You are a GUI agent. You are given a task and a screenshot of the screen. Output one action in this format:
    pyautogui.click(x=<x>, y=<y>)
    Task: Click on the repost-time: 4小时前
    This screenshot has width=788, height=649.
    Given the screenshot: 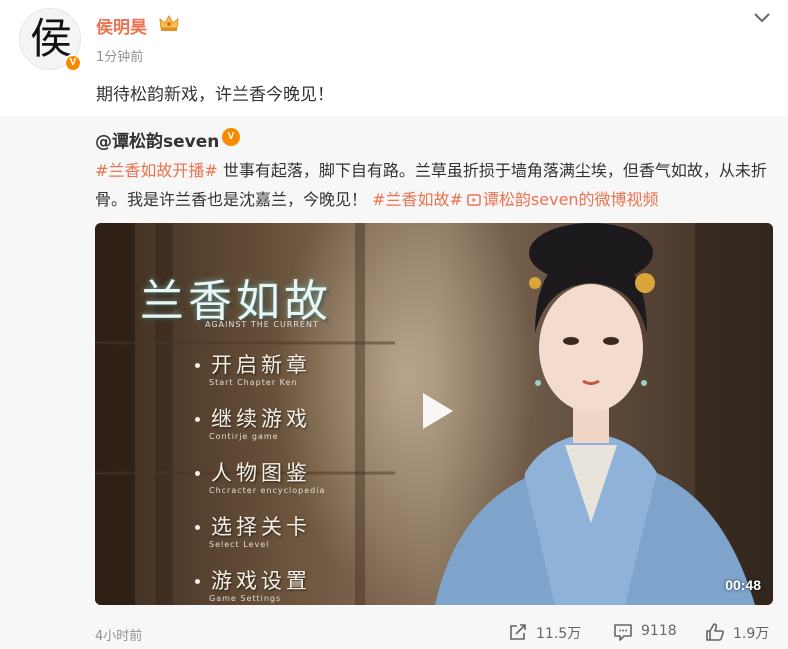 What is the action you would take?
    pyautogui.click(x=118, y=634)
    